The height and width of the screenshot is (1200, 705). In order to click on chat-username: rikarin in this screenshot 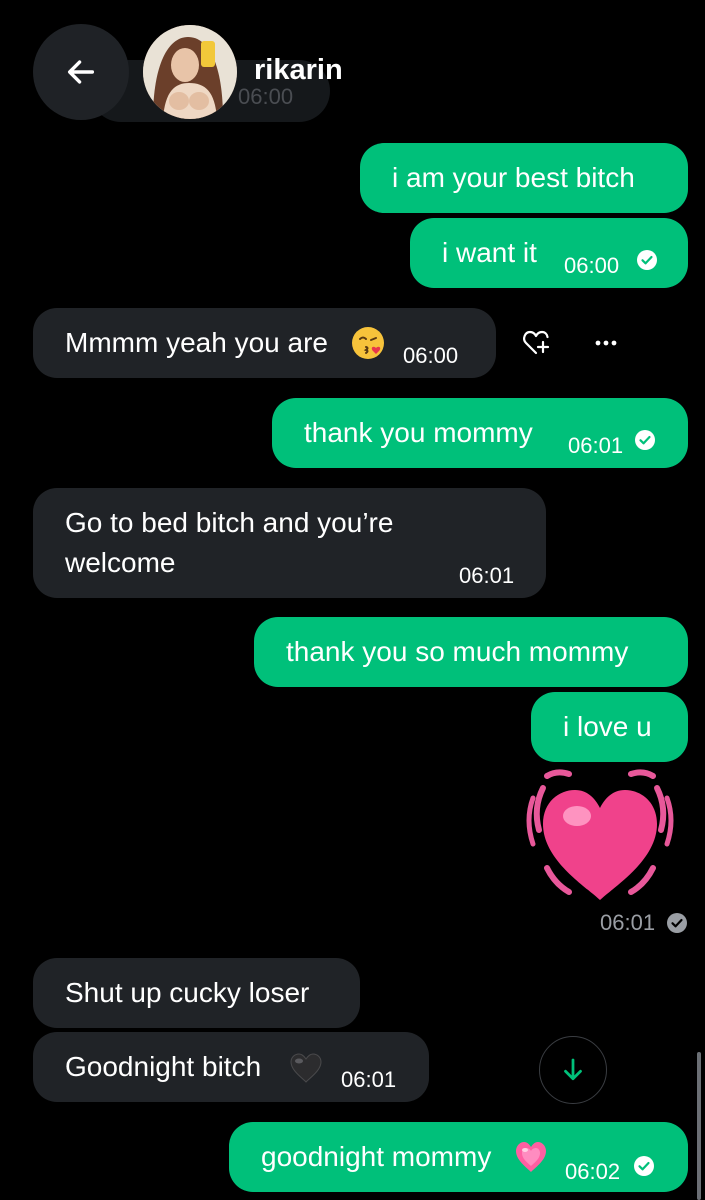, I will do `click(298, 70)`.